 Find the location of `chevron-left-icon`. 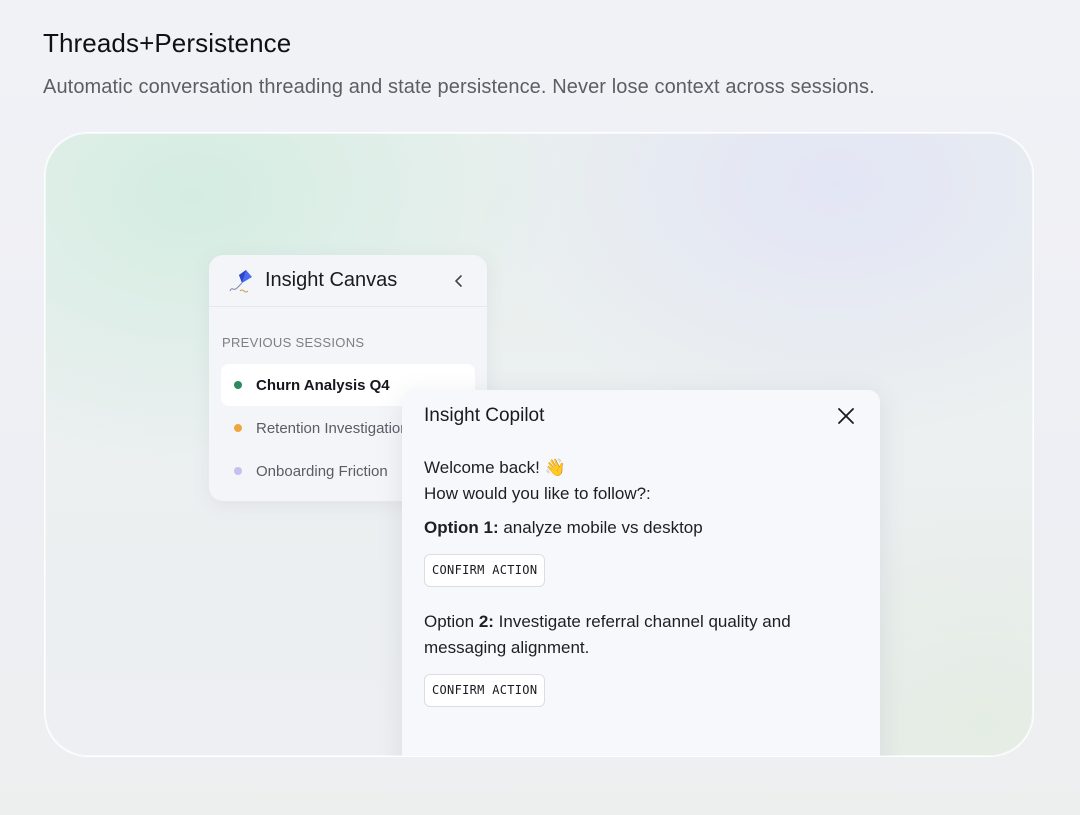

chevron-left-icon is located at coordinates (459, 281).